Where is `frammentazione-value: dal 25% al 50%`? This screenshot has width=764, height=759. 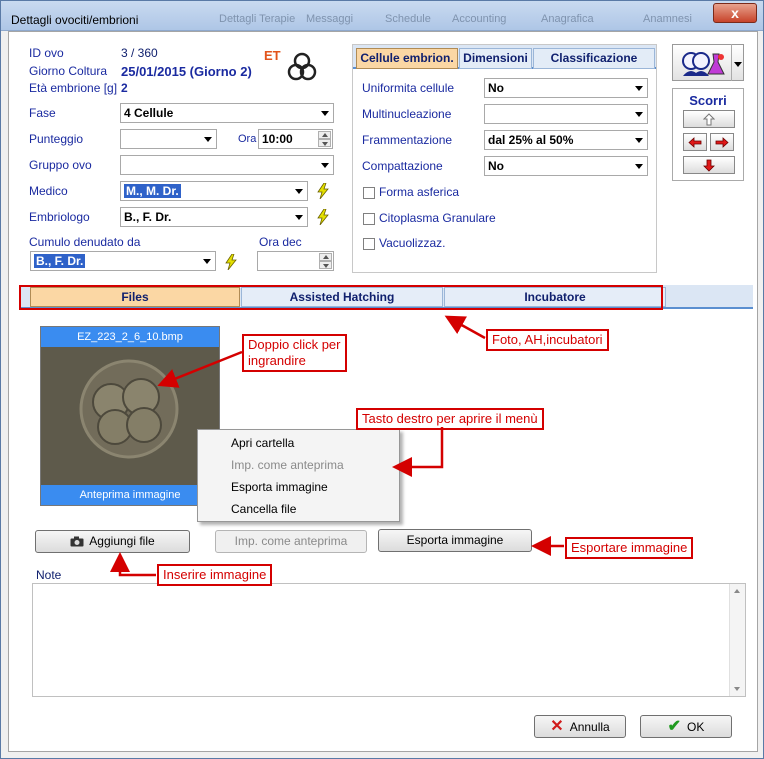 frammentazione-value: dal 25% al 50% is located at coordinates (531, 140).